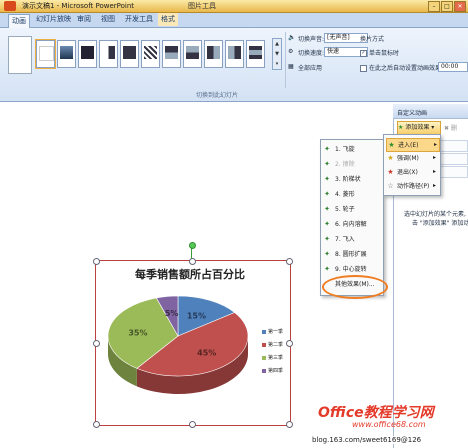  I want to click on effect-menu-item: ✦ 8. 圆形扩展, so click(352, 254).